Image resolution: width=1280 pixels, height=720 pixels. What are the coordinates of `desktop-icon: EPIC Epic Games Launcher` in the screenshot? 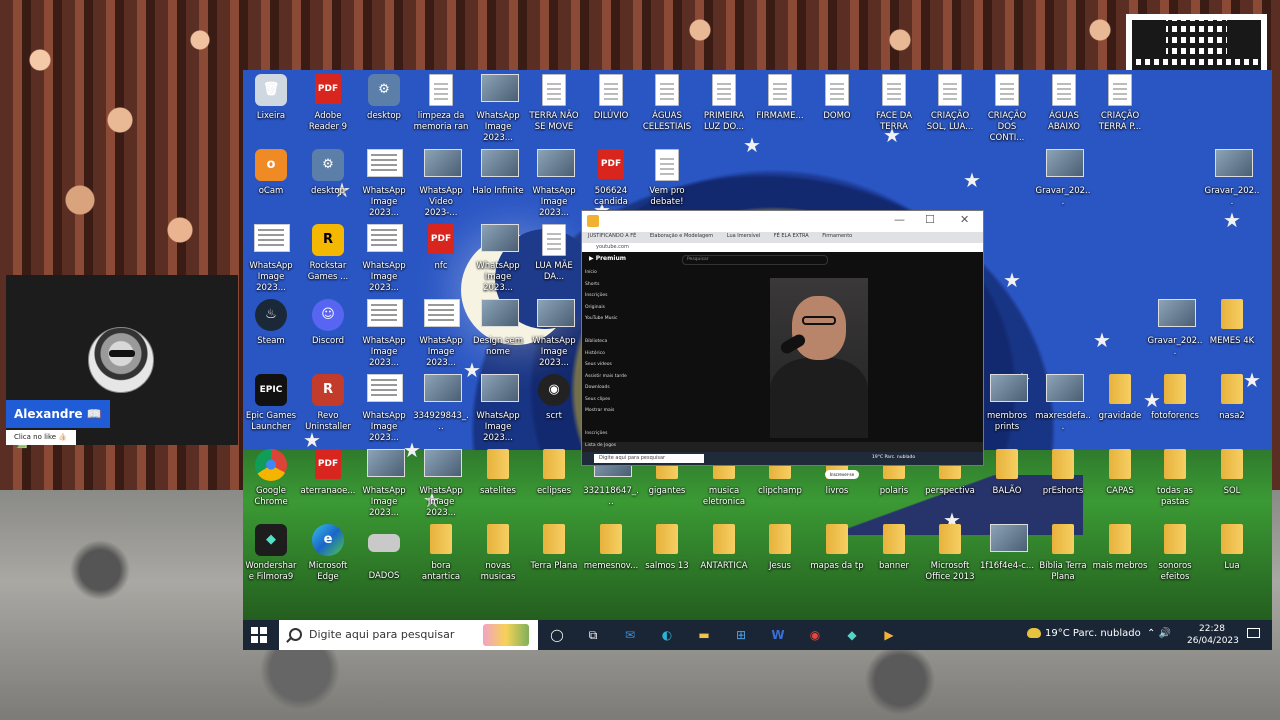 It's located at (271, 403).